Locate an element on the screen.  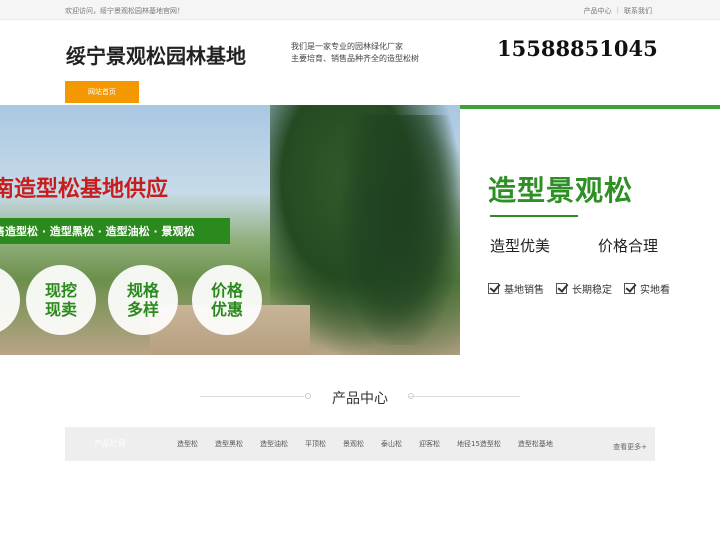
top-link-products: 产品中心 is located at coordinates (598, 11).